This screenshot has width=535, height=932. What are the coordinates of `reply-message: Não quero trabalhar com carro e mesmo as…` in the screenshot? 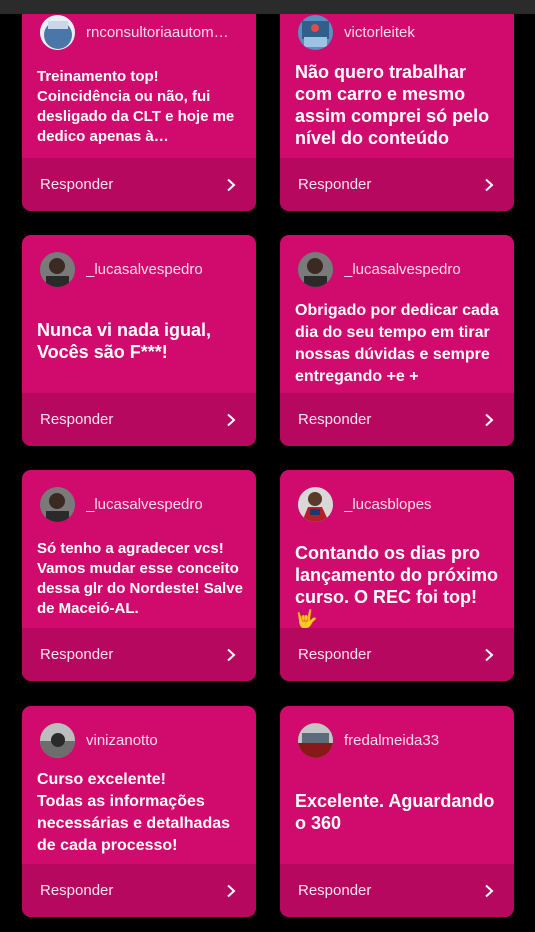 It's located at (392, 105).